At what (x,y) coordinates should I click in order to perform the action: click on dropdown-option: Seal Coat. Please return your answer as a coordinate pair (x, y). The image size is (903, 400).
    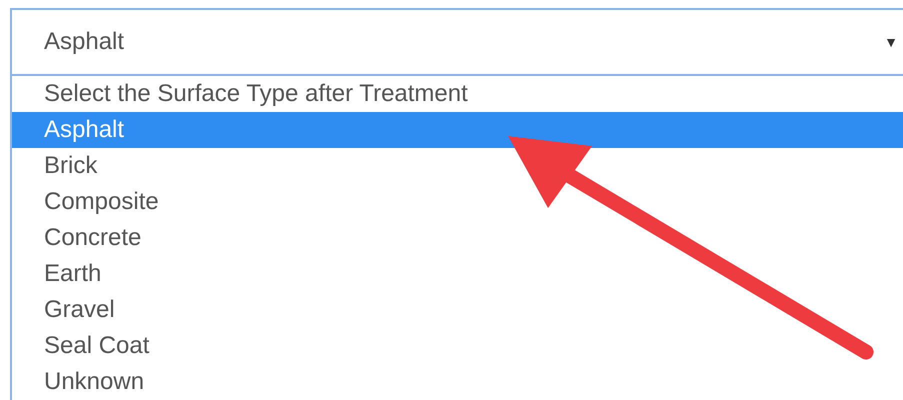
    Looking at the image, I should click on (457, 346).